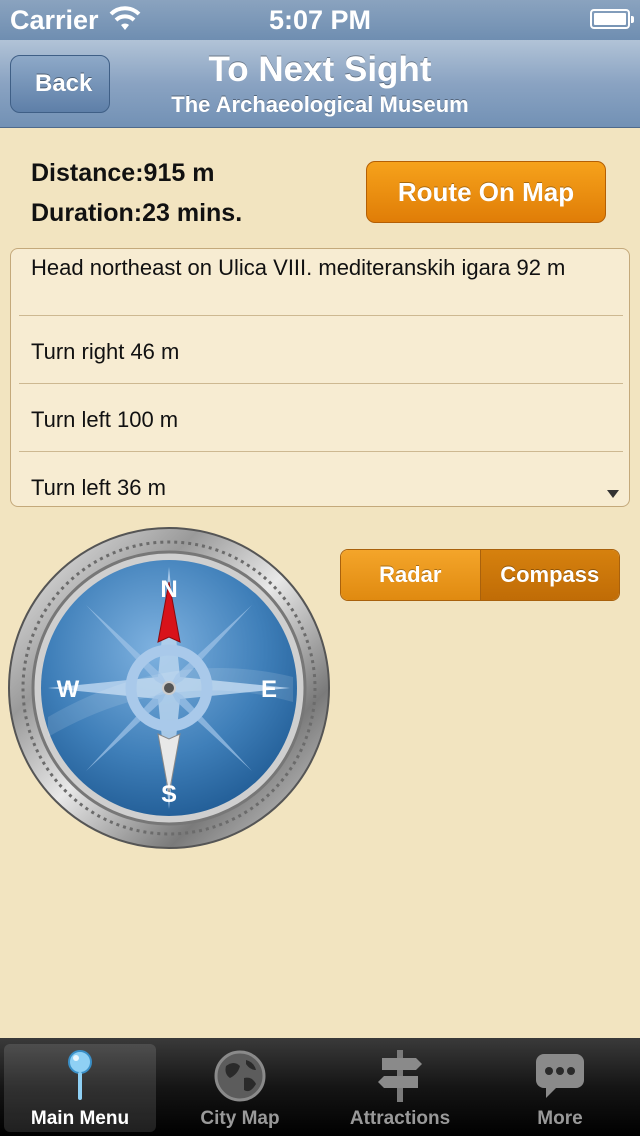 This screenshot has height=1136, width=640. Describe the element at coordinates (612, 19) in the screenshot. I see `battery-icon` at that location.